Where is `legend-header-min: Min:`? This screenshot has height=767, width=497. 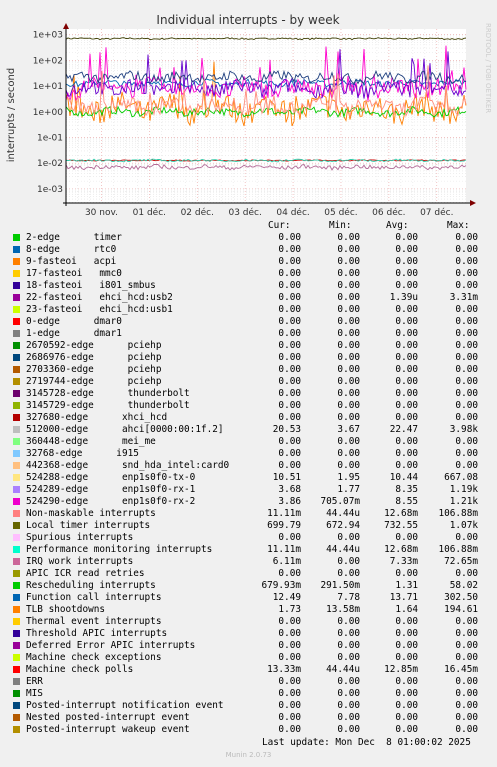 legend-header-min: Min: is located at coordinates (340, 225).